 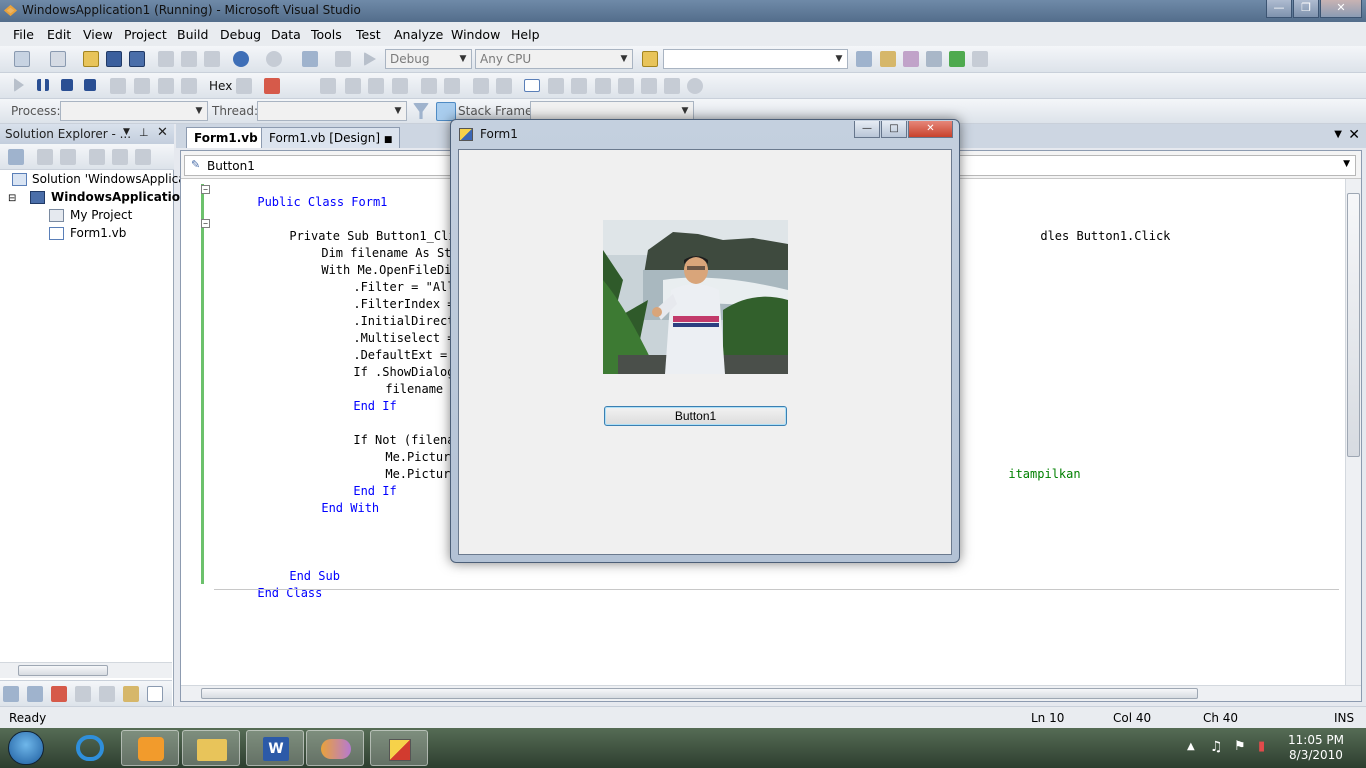 I want to click on collapse-class-icon: −, so click(x=205, y=189).